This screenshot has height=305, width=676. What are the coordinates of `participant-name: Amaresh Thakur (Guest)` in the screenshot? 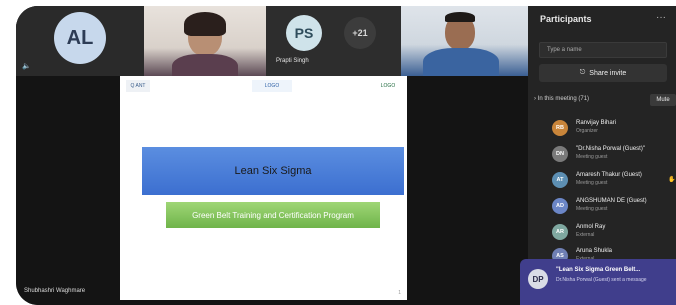 It's located at (609, 175).